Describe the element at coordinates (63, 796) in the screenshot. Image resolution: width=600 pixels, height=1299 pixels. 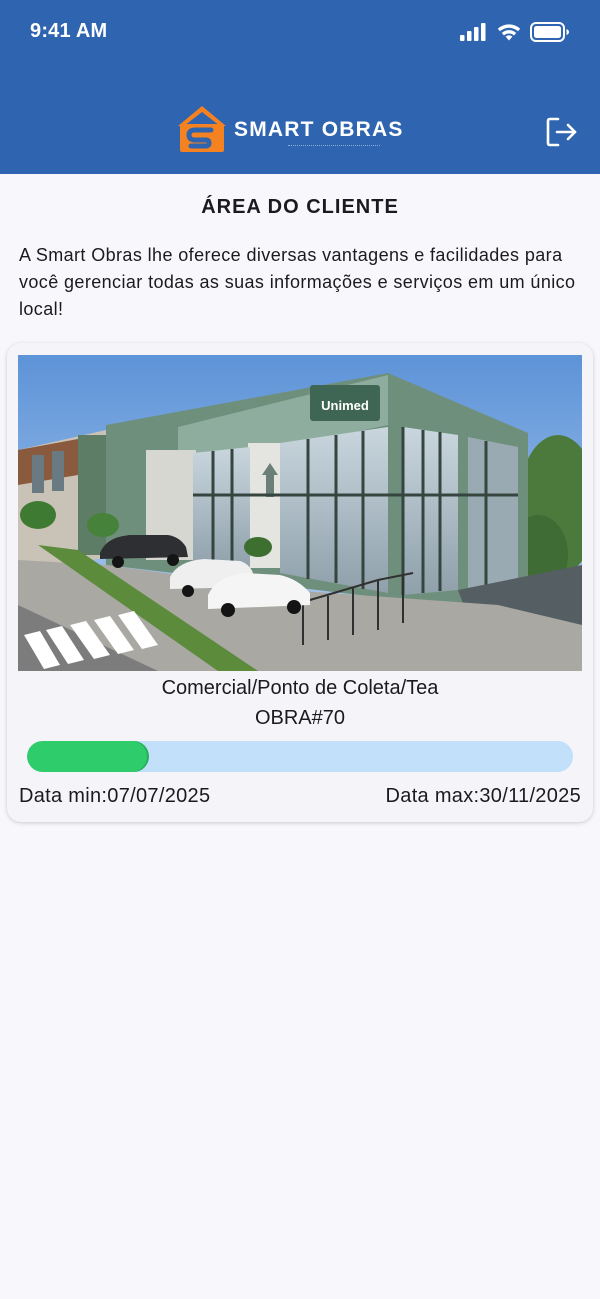
I see `date-min-label: Data min:` at that location.